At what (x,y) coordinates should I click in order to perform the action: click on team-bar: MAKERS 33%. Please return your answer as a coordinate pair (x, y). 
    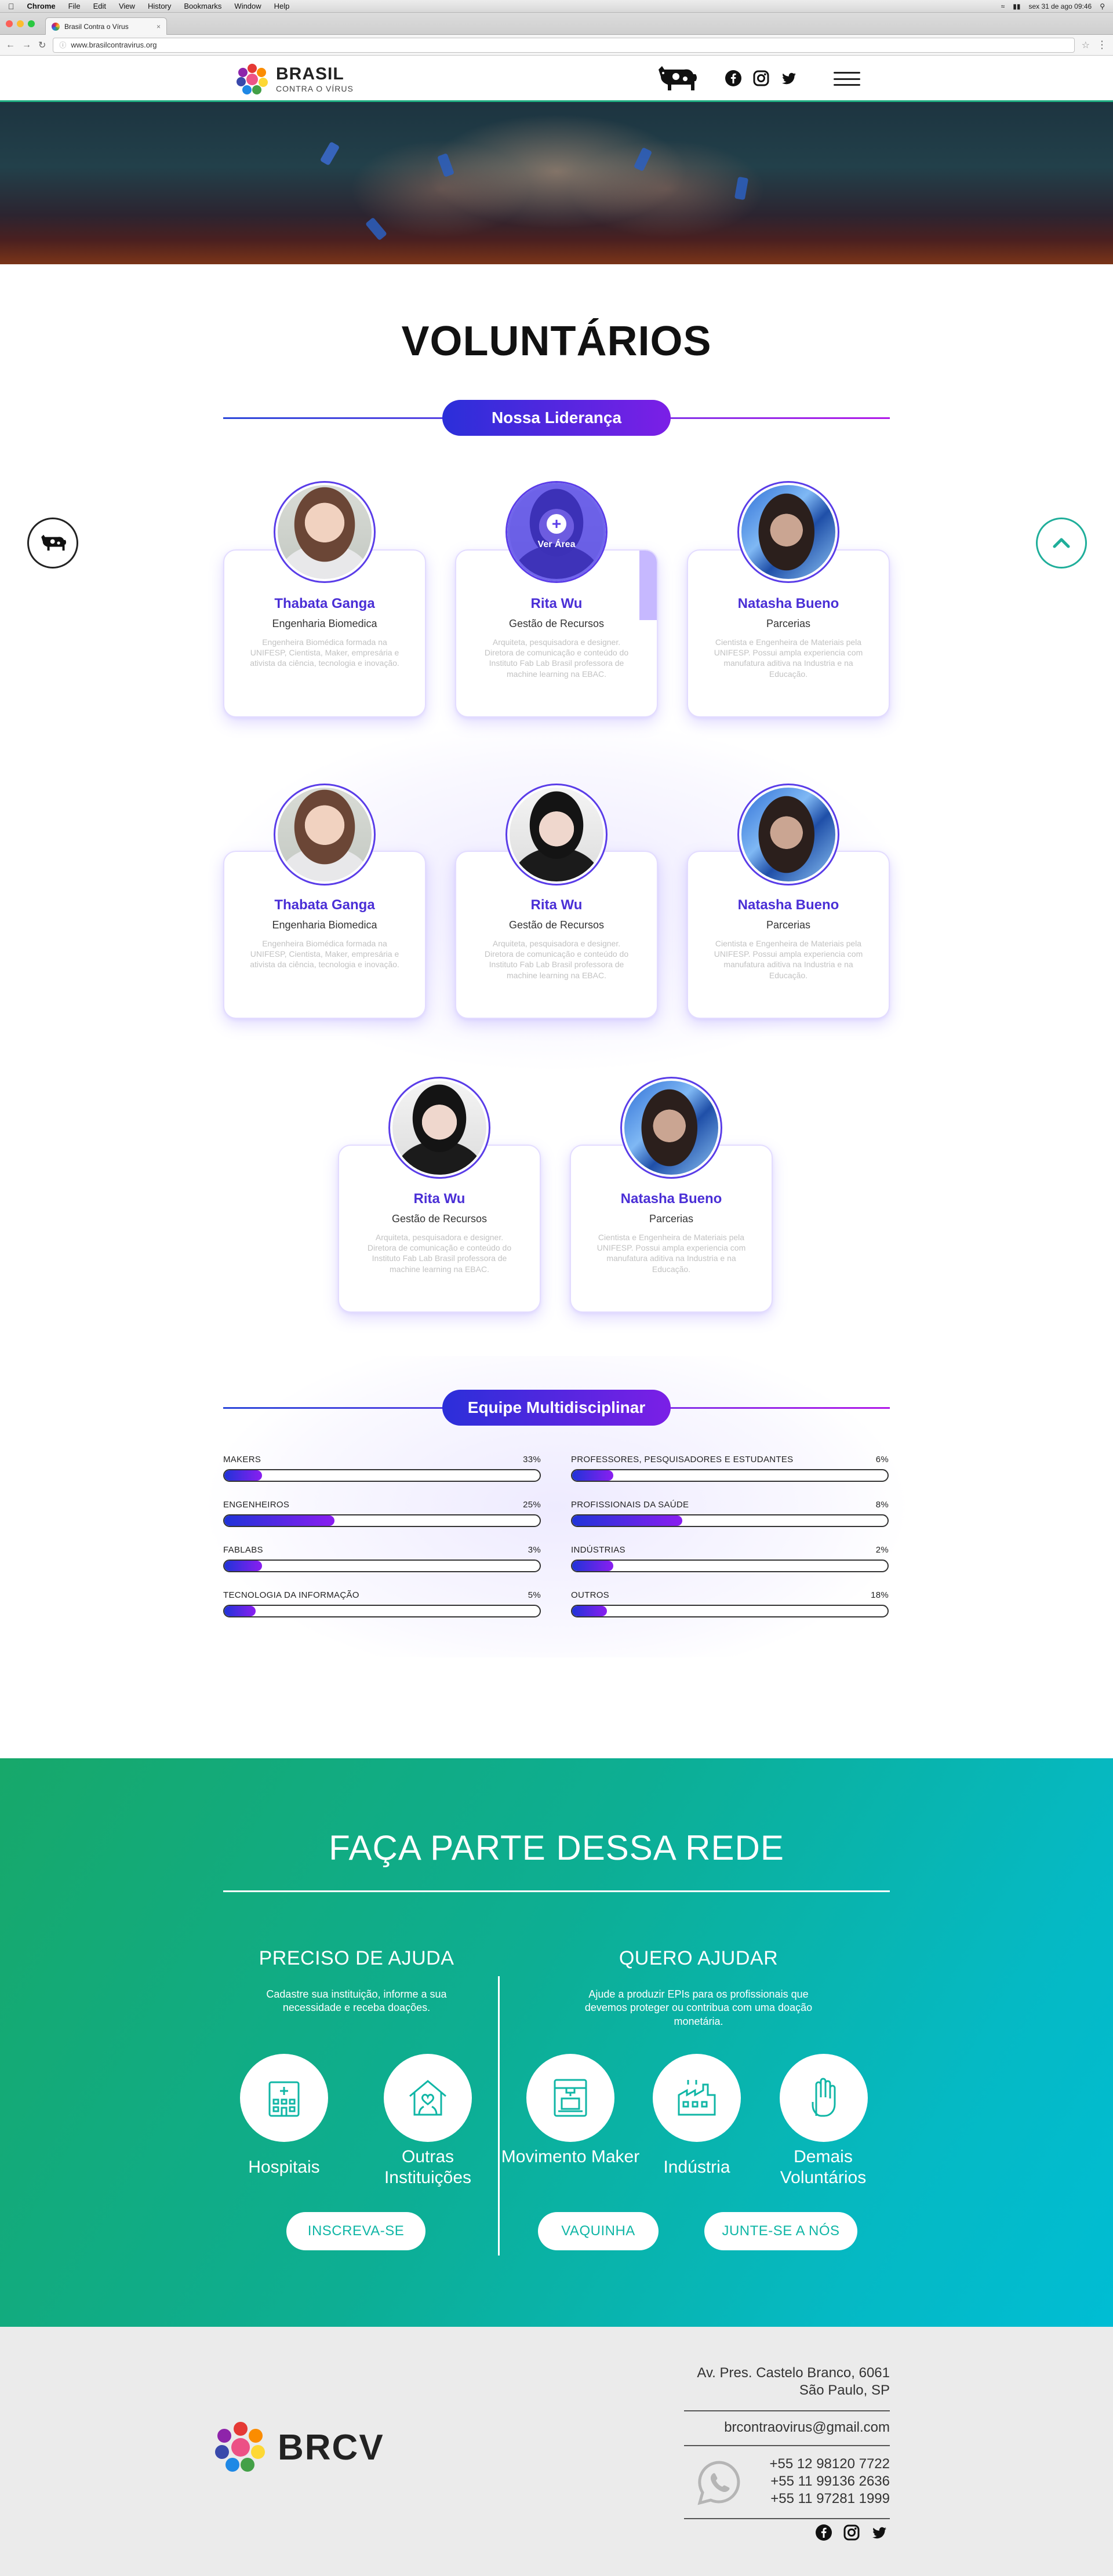
    Looking at the image, I should click on (382, 1468).